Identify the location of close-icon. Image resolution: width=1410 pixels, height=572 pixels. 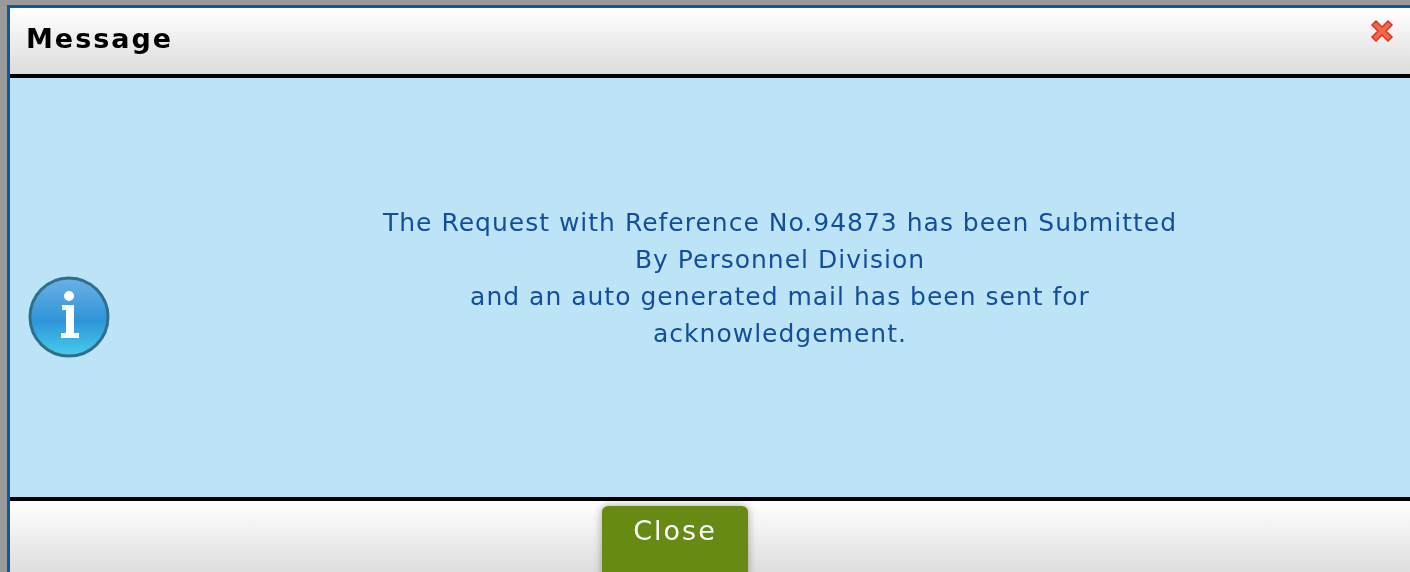
(1382, 31).